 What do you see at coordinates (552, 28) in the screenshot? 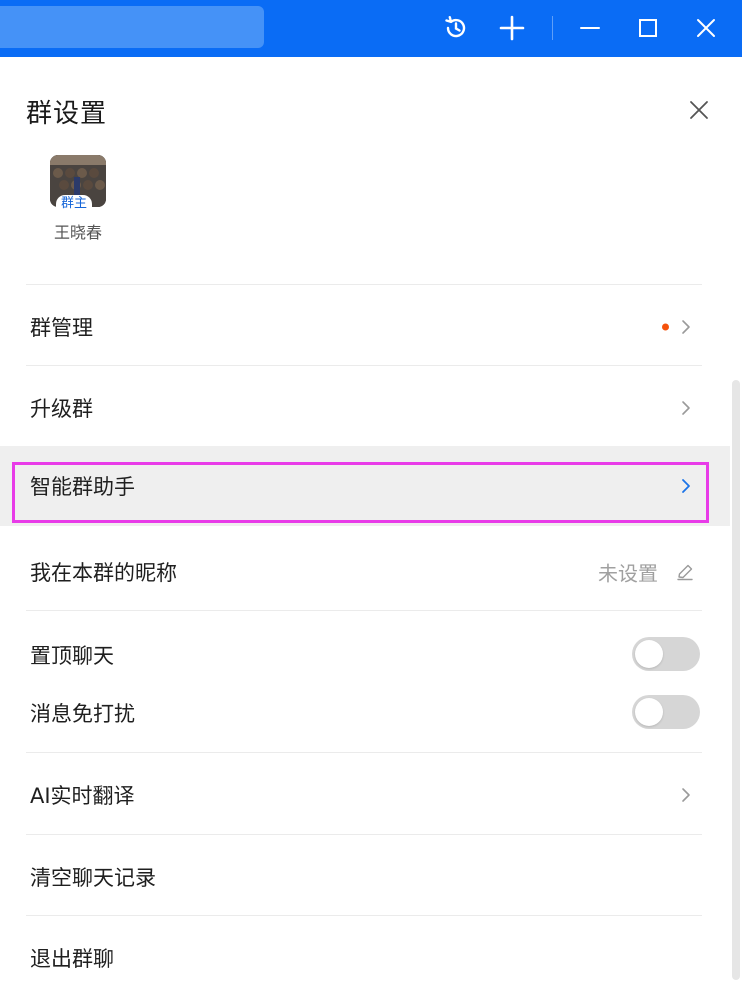
I see `title-separator` at bounding box center [552, 28].